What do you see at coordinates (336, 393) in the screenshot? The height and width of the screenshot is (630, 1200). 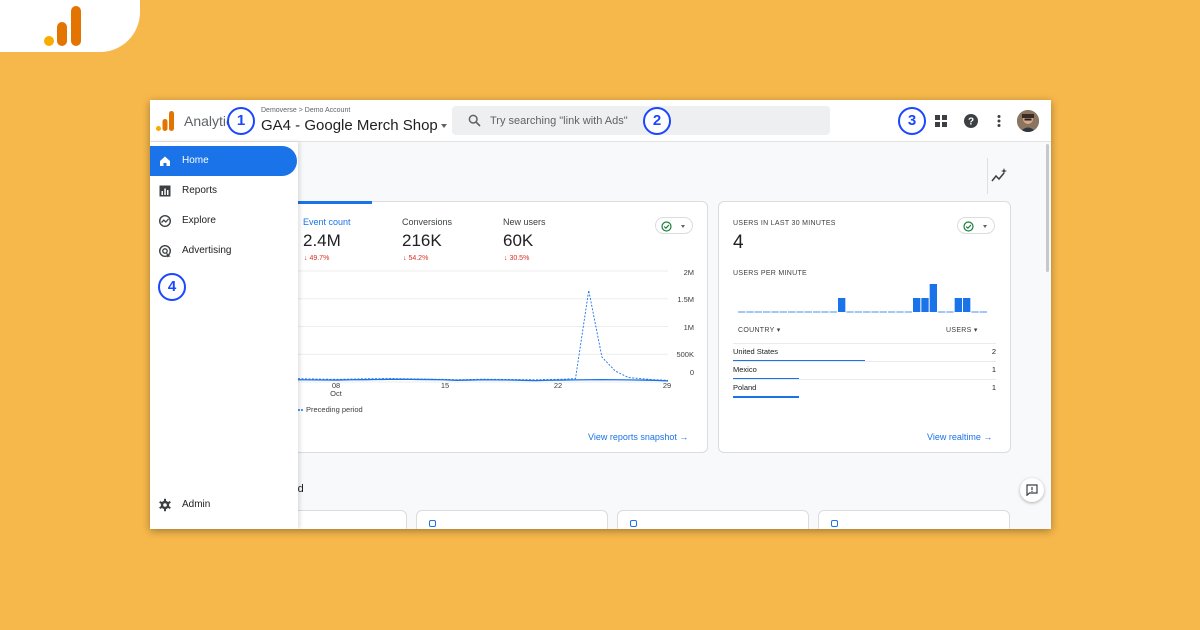 I see `x-tick-label: Oct` at bounding box center [336, 393].